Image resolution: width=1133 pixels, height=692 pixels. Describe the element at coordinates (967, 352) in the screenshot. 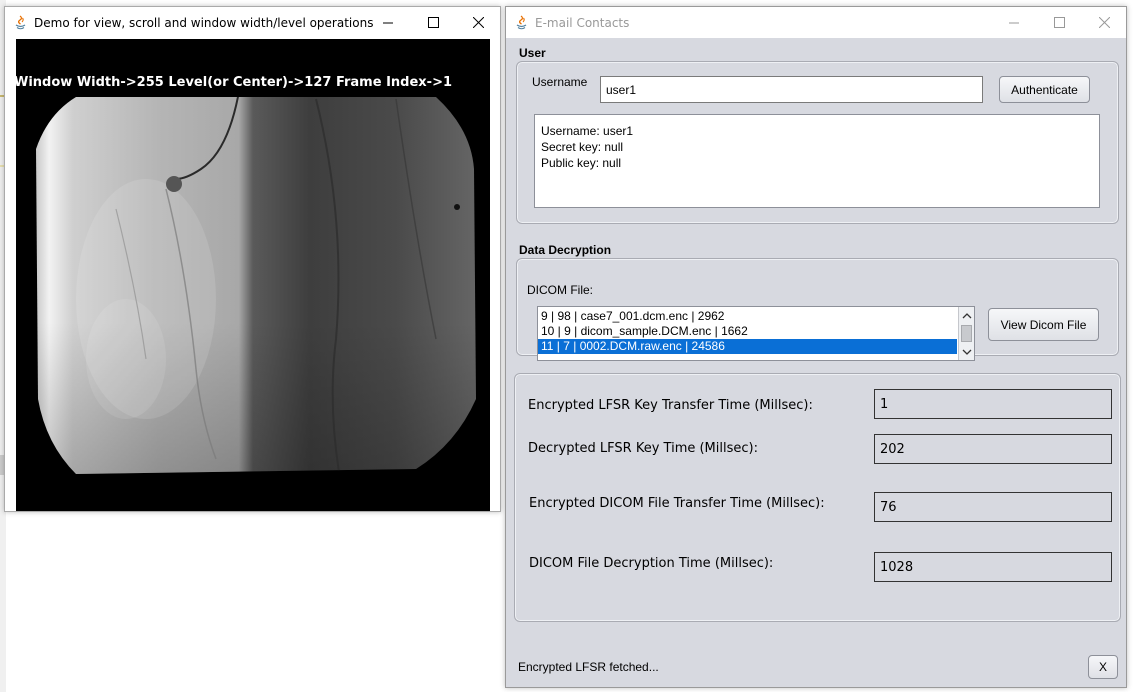

I see `scroll-down-icon` at that location.